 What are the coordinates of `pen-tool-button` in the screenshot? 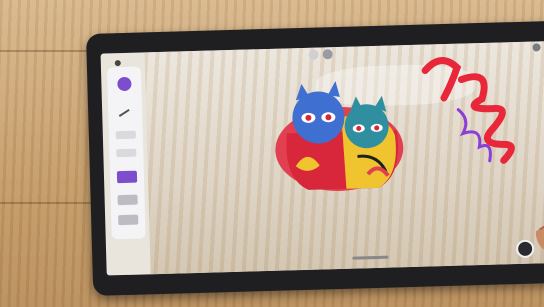 It's located at (125, 135).